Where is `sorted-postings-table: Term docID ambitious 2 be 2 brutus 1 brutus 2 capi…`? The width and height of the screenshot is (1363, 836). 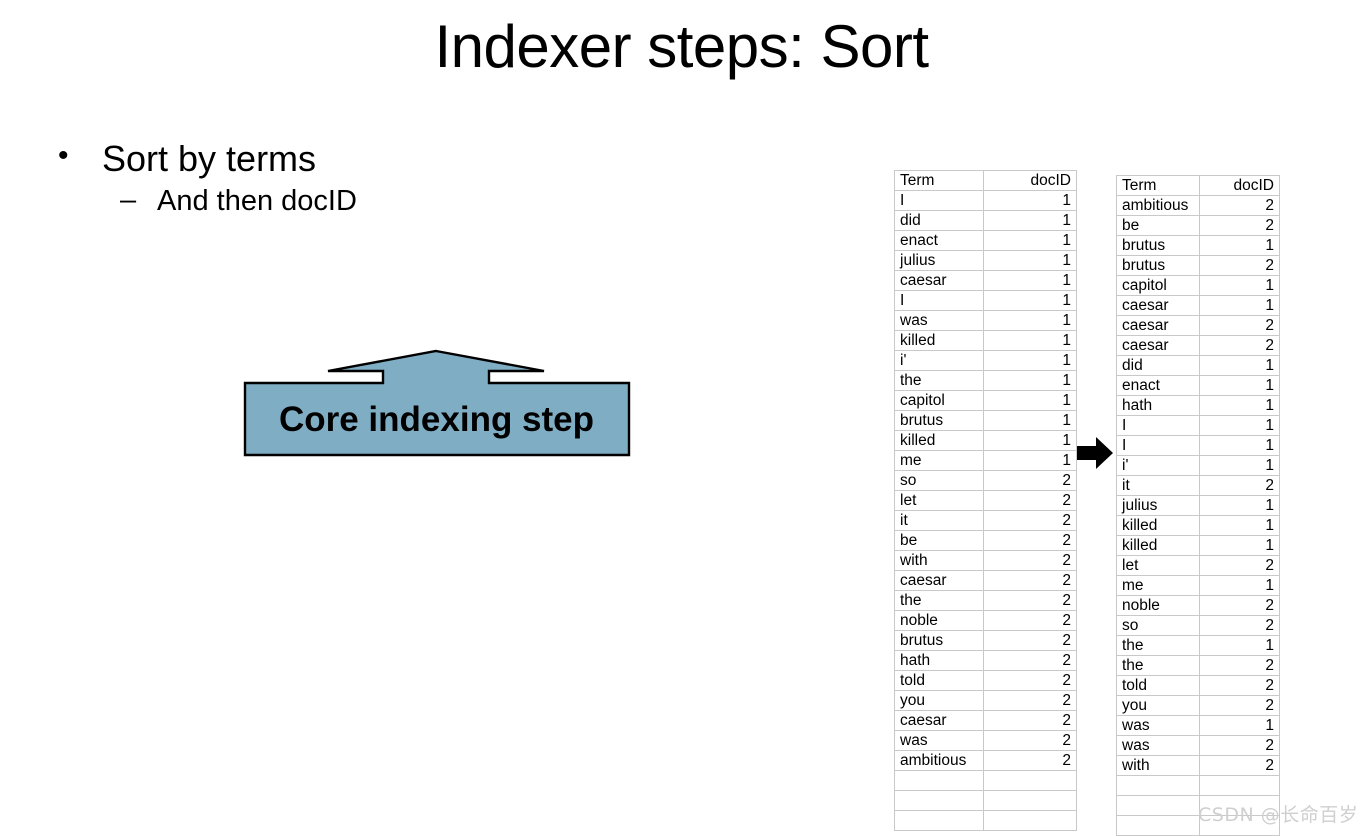
sorted-postings-table: Term docID ambitious 2 be 2 brutus 1 brutus 2 capi… is located at coordinates (1198, 505).